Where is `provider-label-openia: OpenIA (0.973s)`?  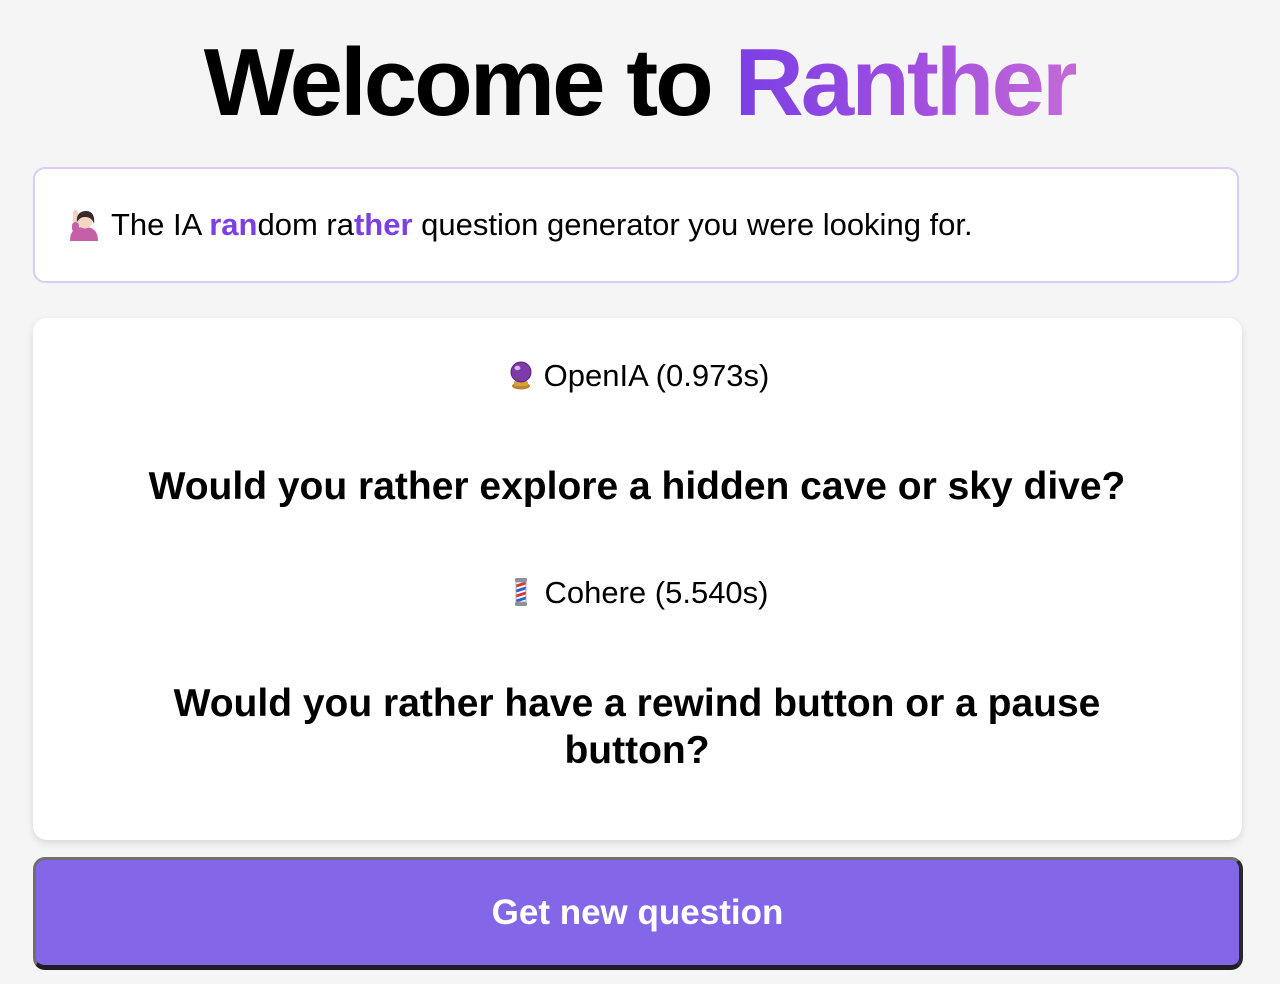 provider-label-openia: OpenIA (0.973s) is located at coordinates (637, 376).